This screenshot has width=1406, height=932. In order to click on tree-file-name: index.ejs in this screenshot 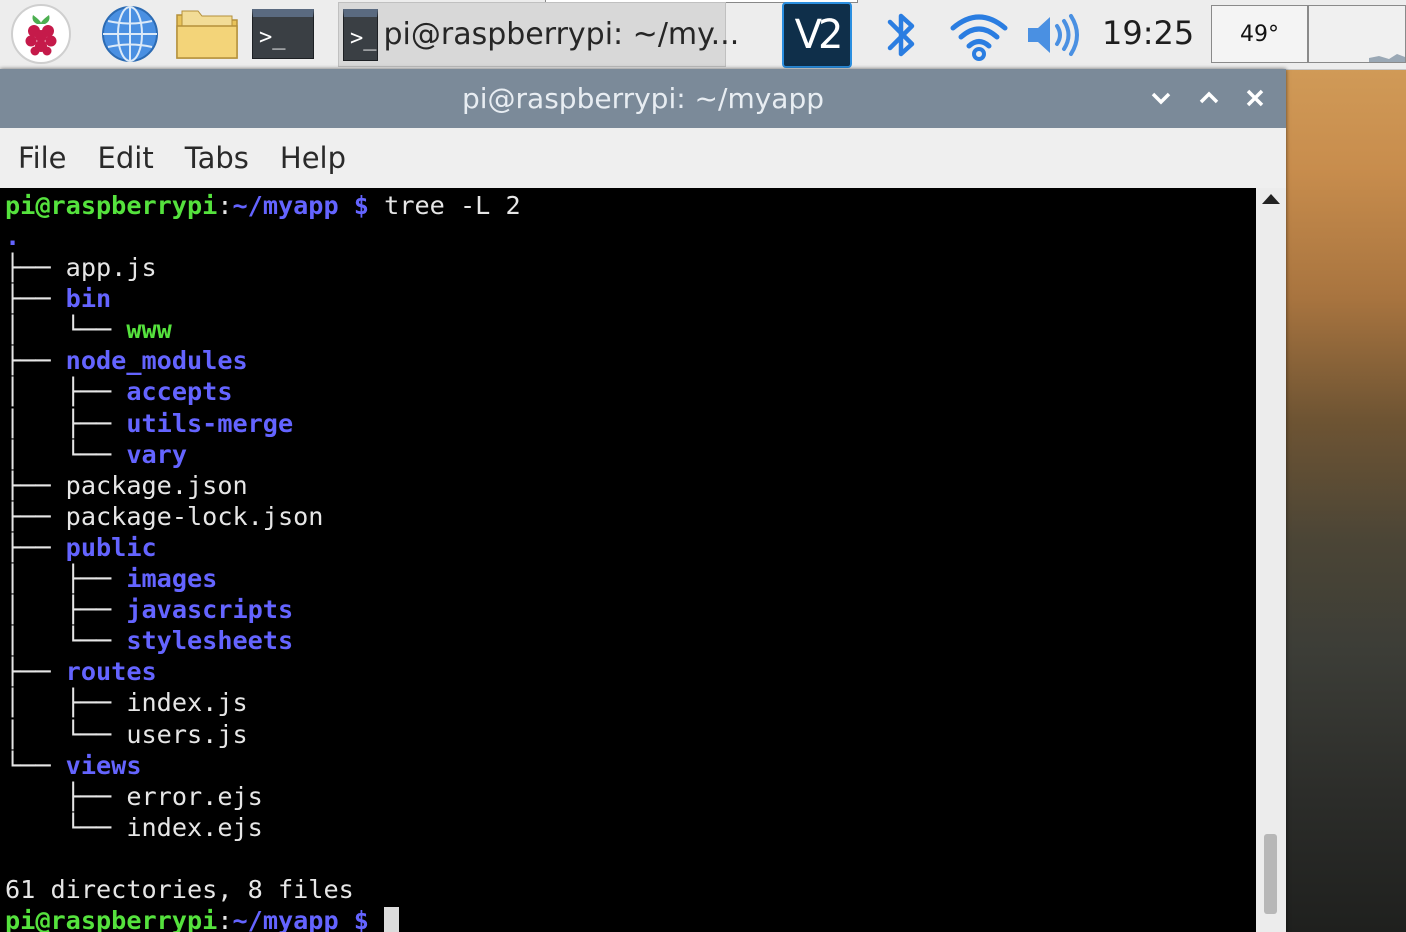, I will do `click(194, 827)`.